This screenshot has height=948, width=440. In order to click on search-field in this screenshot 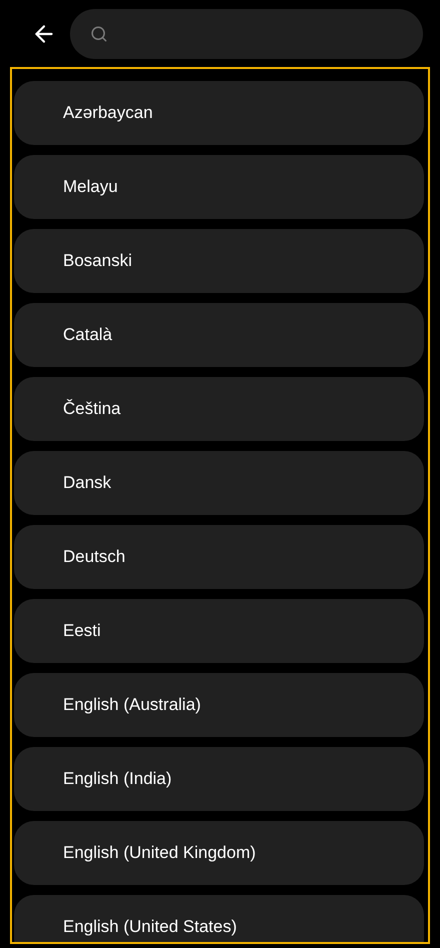, I will do `click(246, 33)`.